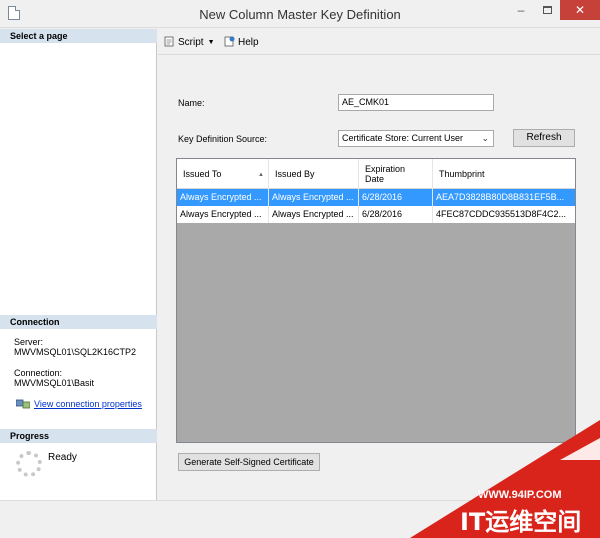 The height and width of the screenshot is (538, 600). Describe the element at coordinates (521, 10) in the screenshot. I see `minimize-button: –` at that location.